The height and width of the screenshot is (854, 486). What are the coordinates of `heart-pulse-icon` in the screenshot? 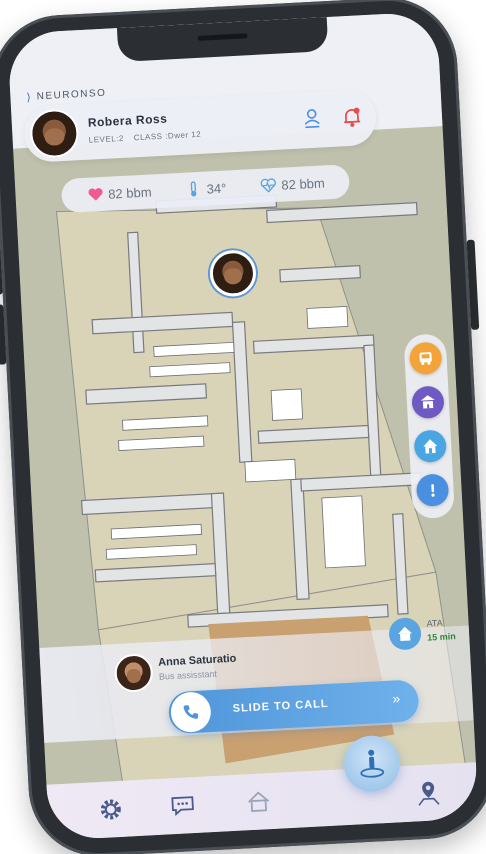 It's located at (268, 185).